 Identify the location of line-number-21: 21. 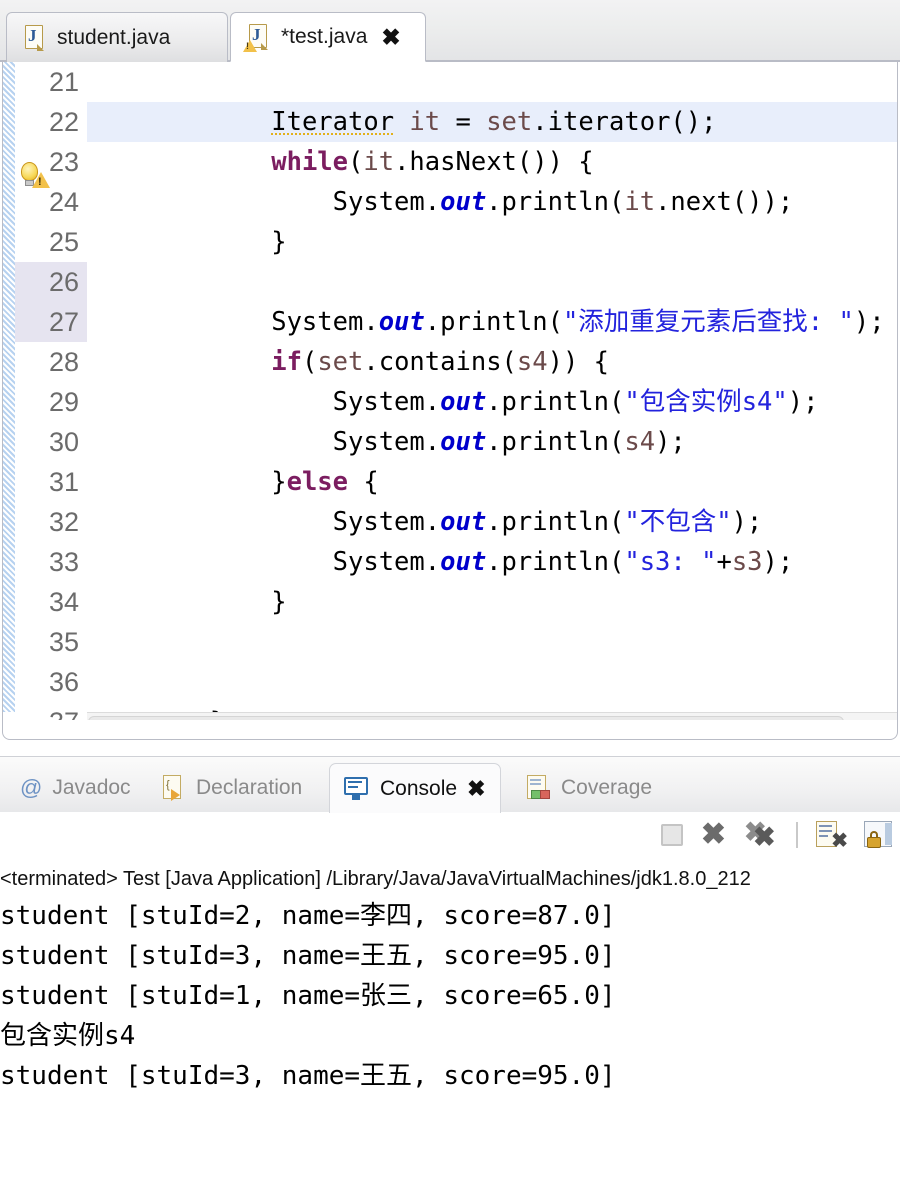
(51, 82).